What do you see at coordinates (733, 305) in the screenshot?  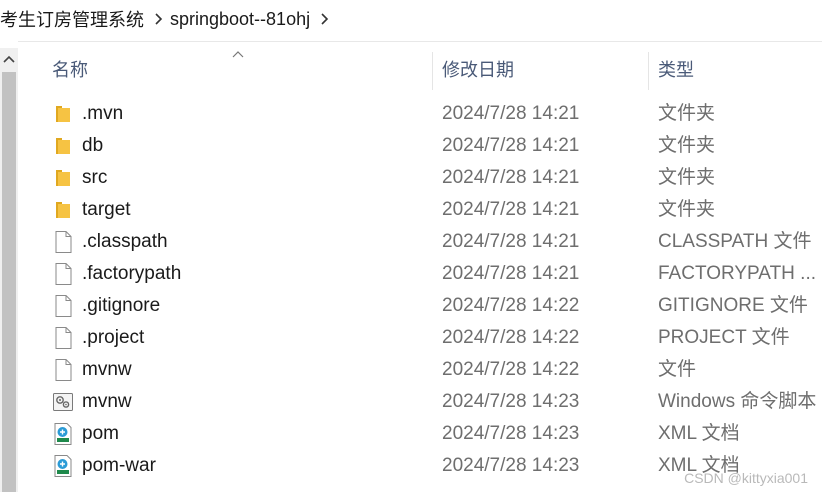 I see `file-type: GITIGNORE 文件` at bounding box center [733, 305].